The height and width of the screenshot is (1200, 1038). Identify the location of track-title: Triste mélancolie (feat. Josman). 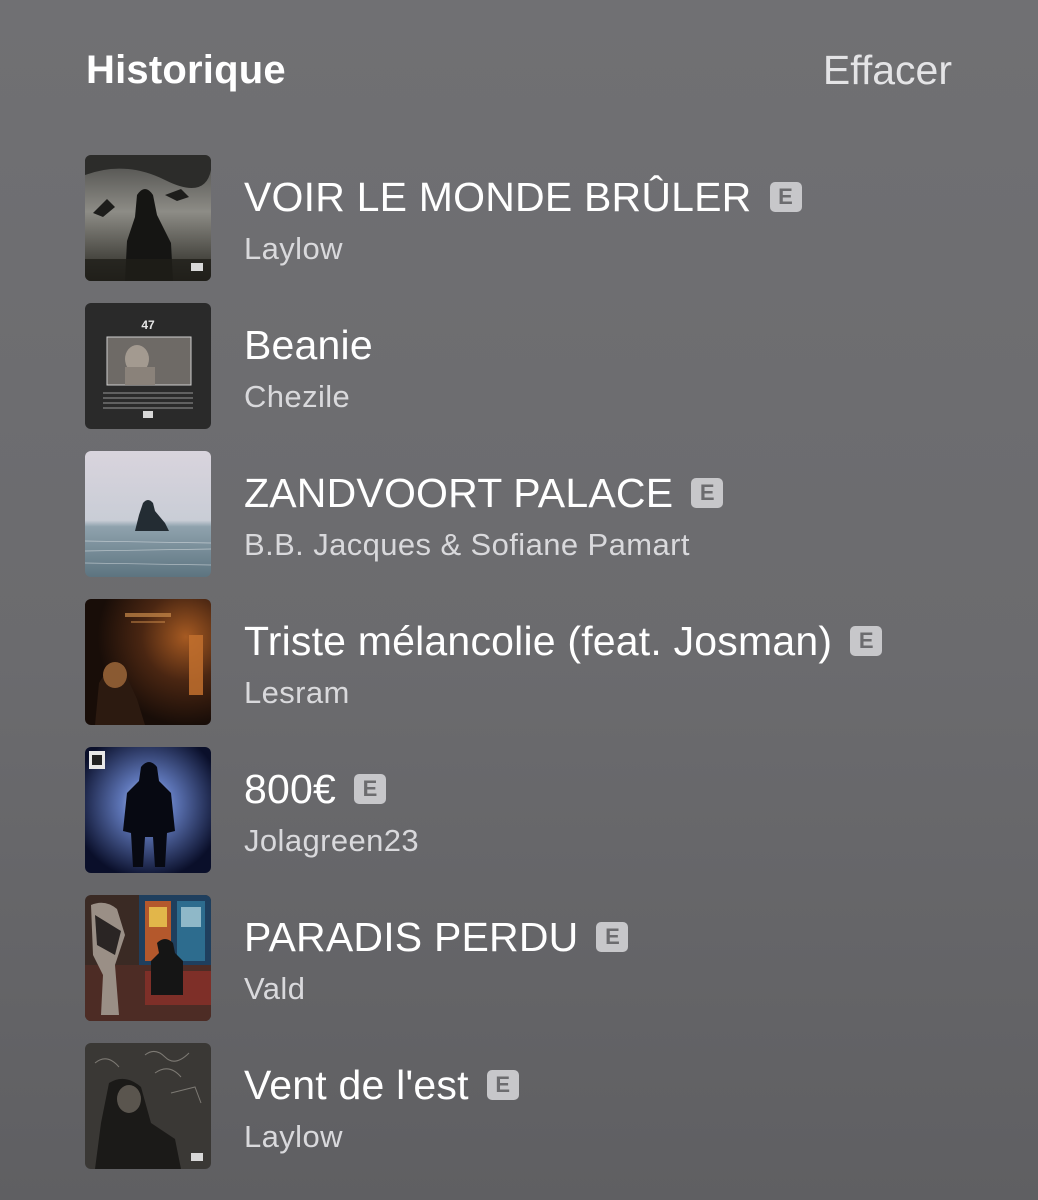
(538, 640).